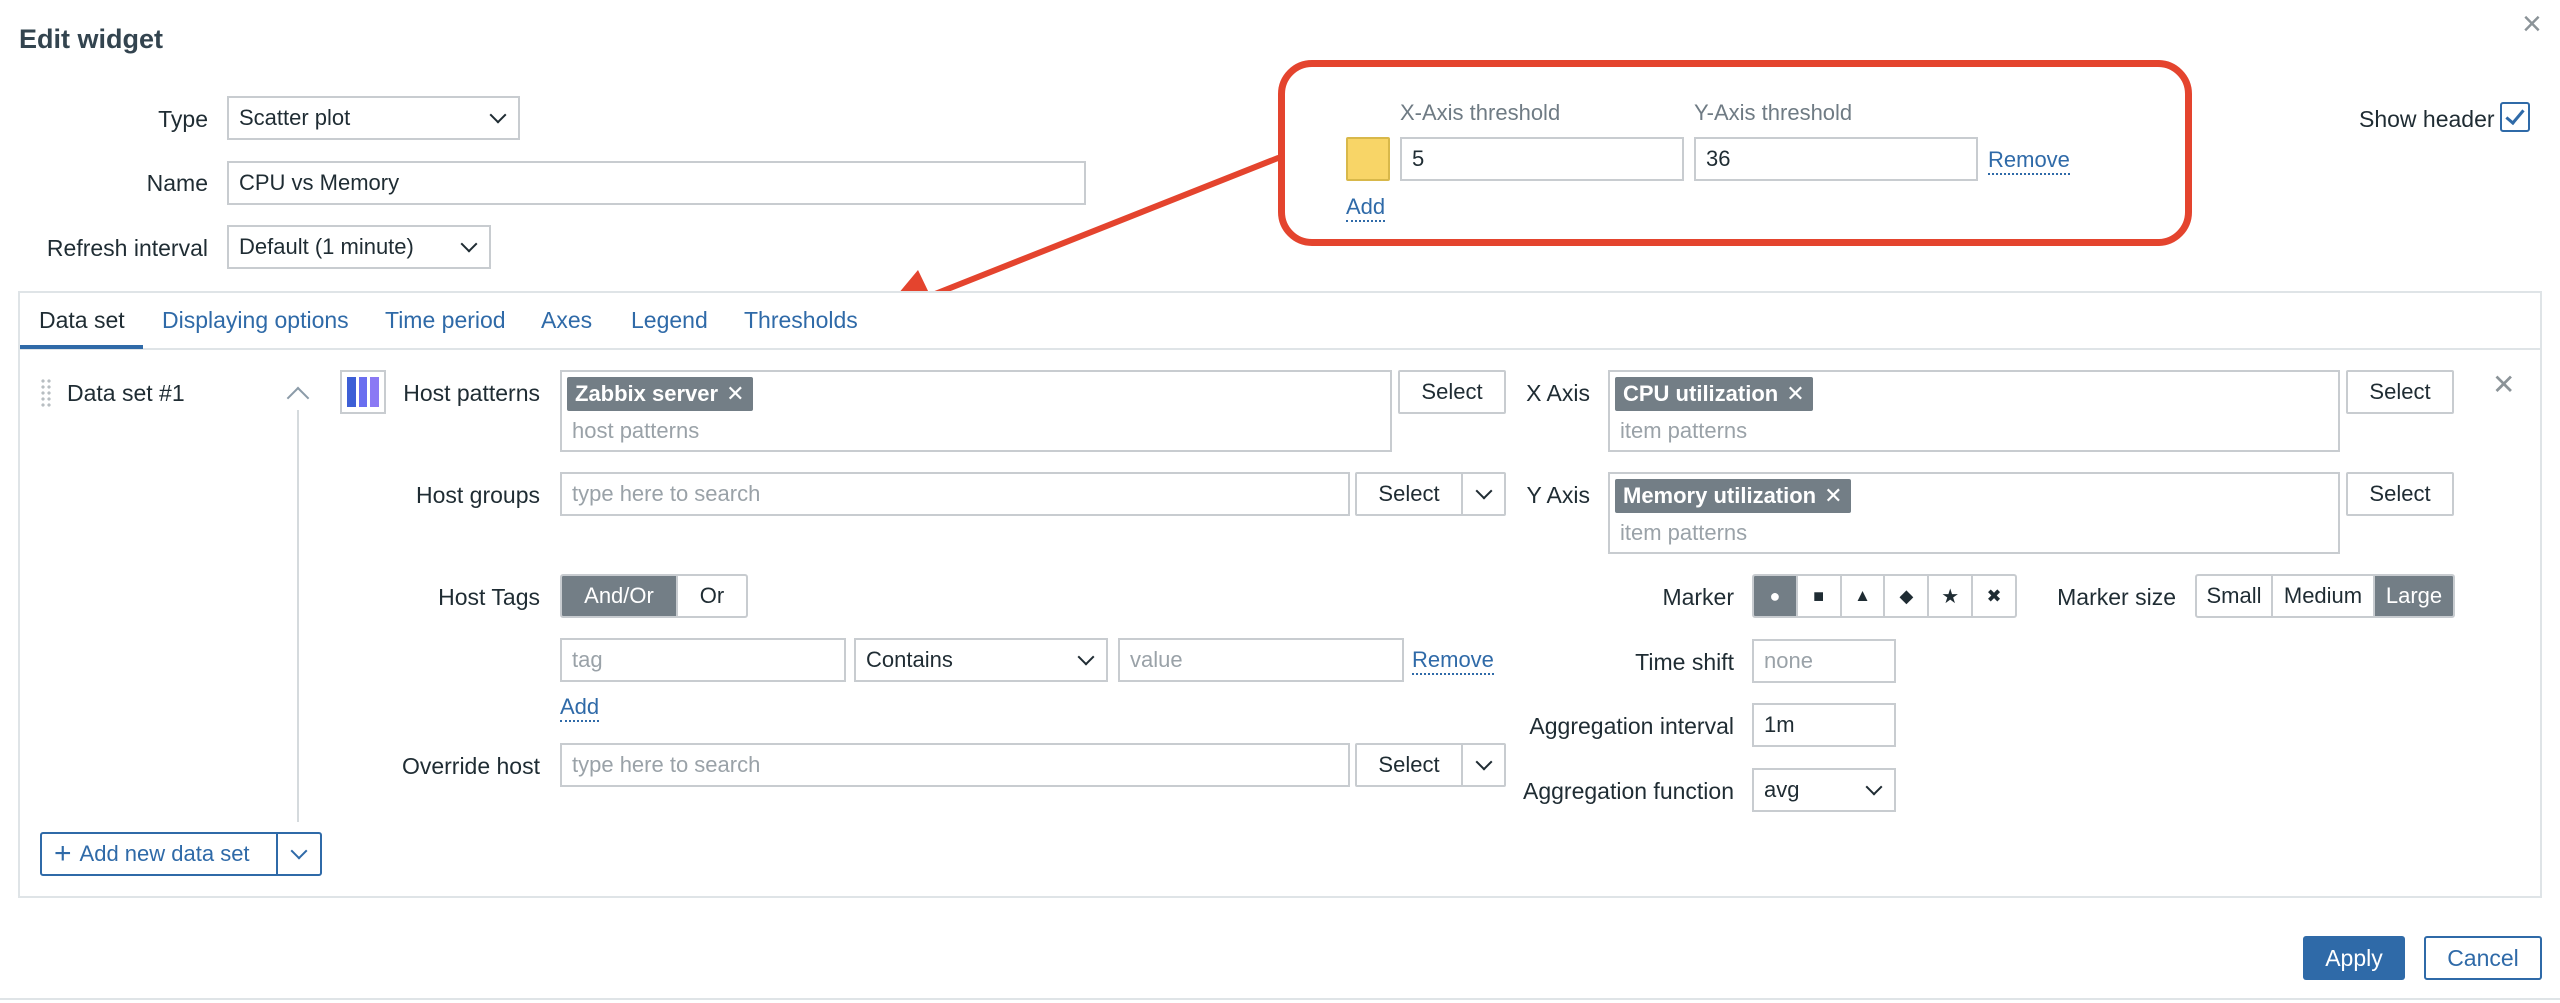 This screenshot has width=2560, height=1003. I want to click on marker-label: Marker, so click(1698, 597).